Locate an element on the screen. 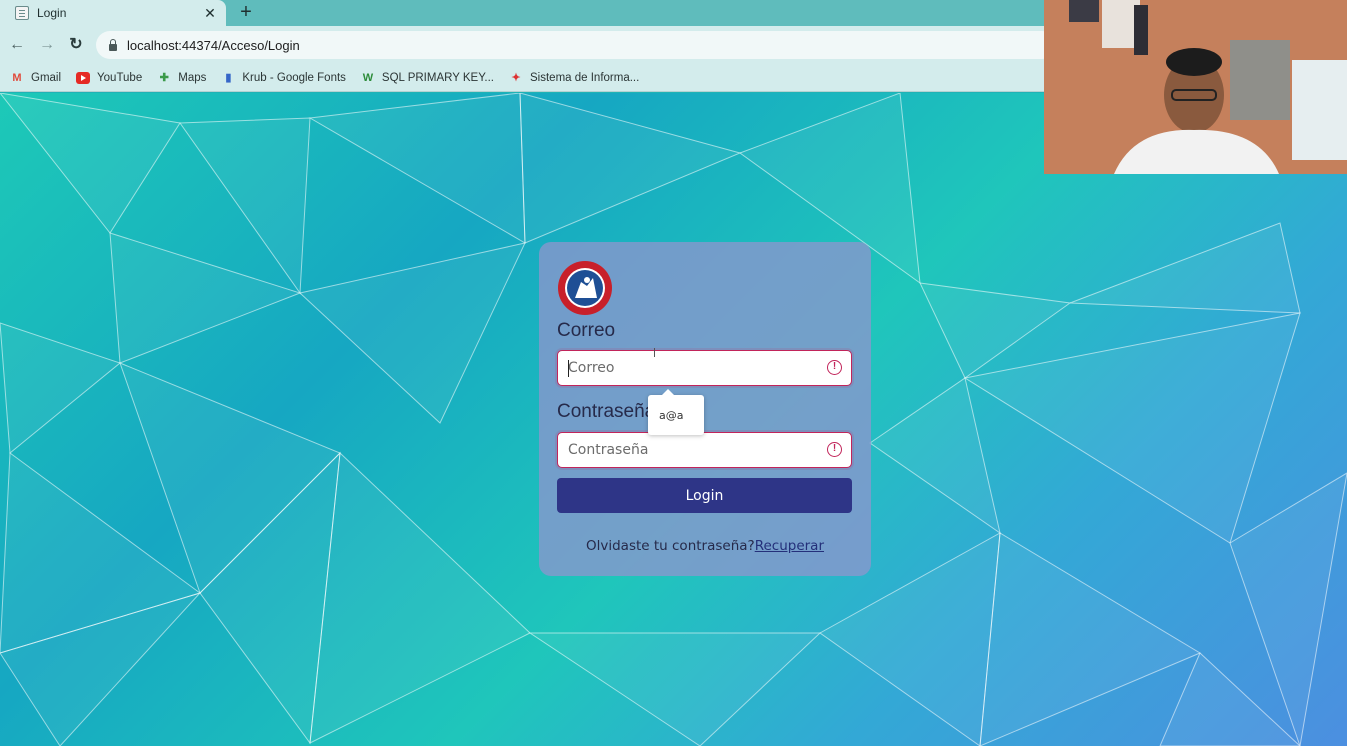  youtube-icon is located at coordinates (83, 77).